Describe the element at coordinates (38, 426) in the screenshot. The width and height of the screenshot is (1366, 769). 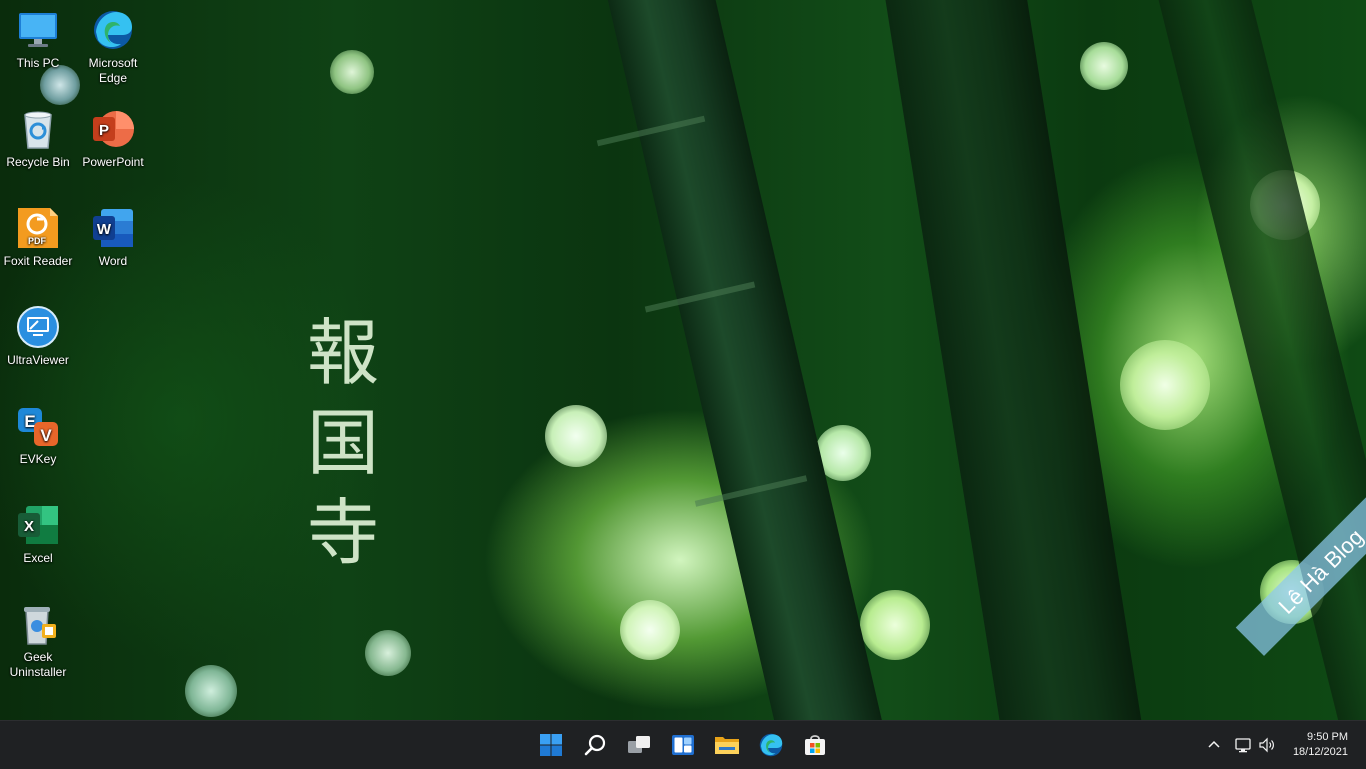
I see `evkey-icon: E V` at that location.